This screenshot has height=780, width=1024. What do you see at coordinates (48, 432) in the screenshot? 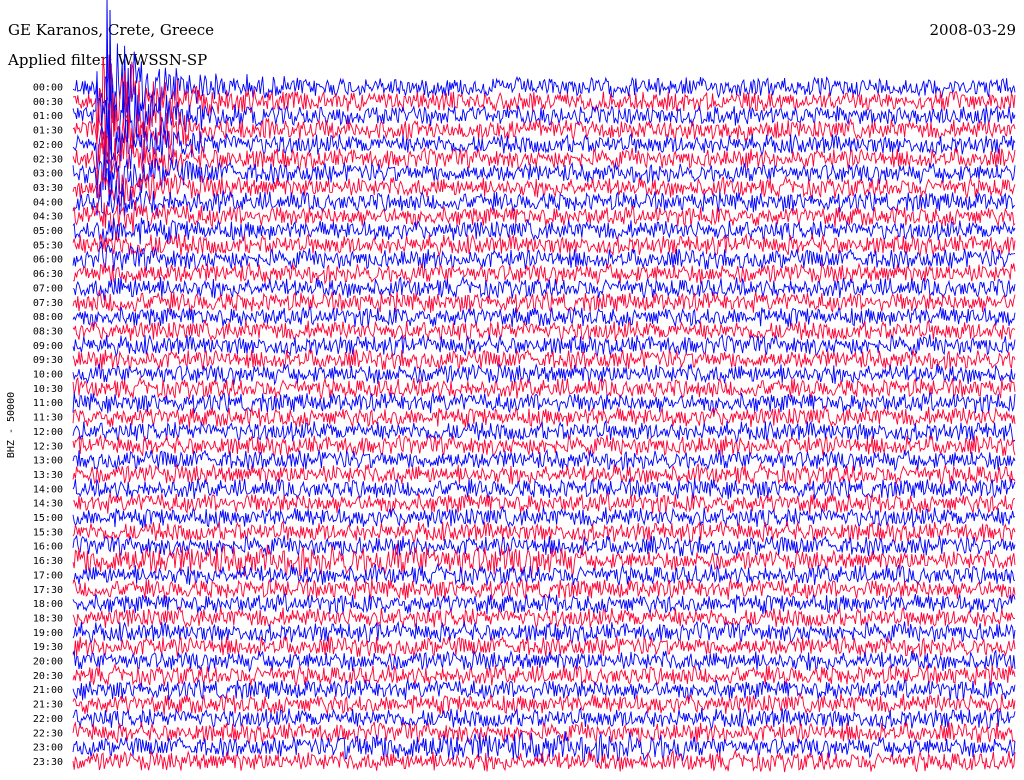
I see `time-label: 12:00` at bounding box center [48, 432].